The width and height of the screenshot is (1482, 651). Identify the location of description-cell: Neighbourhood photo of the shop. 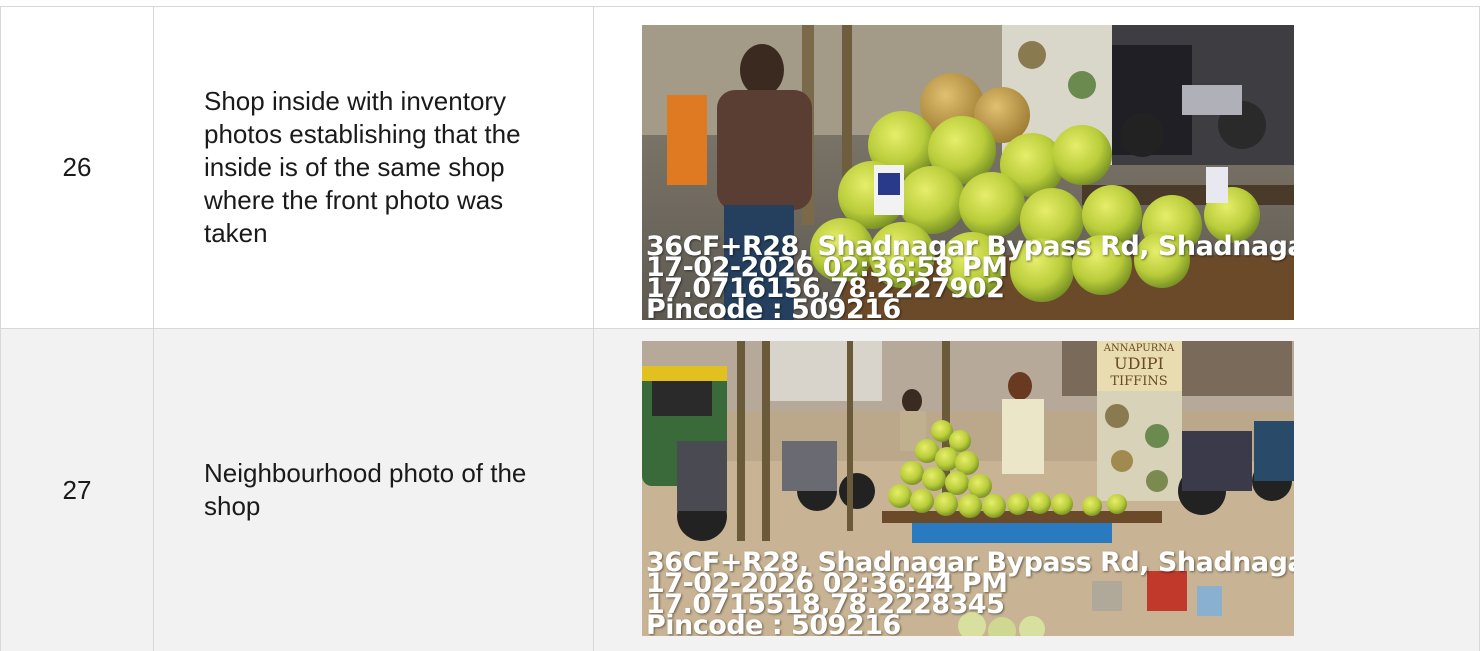
(374, 490).